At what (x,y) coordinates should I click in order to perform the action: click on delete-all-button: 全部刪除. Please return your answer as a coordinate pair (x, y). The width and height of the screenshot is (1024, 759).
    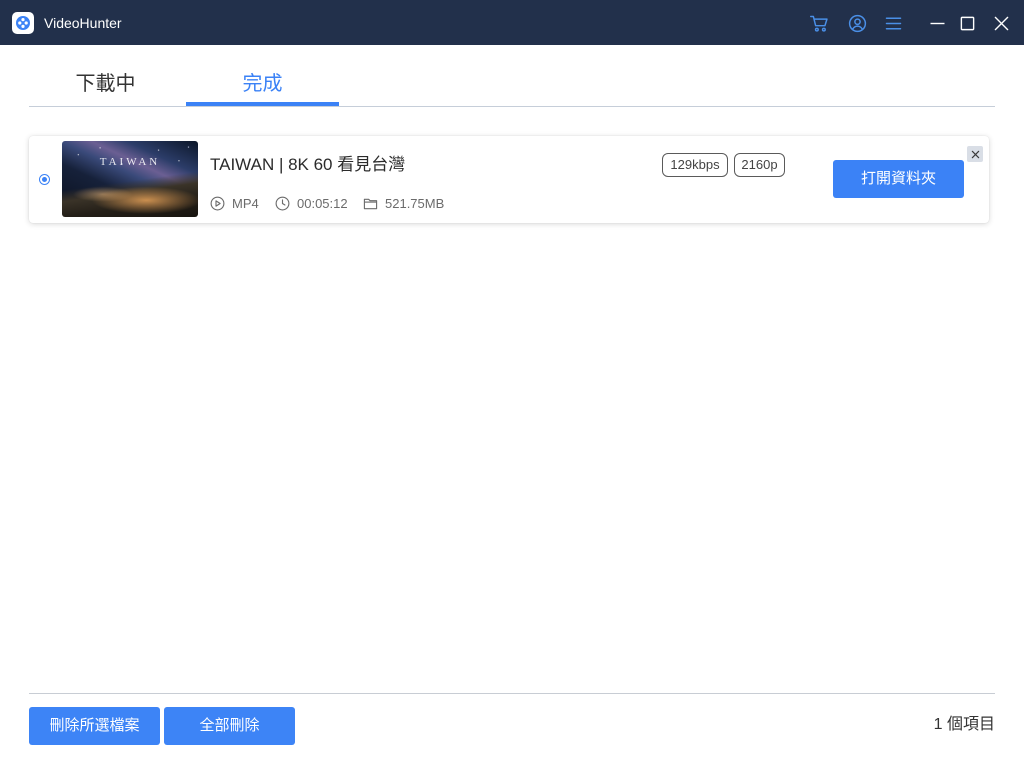
    Looking at the image, I should click on (229, 726).